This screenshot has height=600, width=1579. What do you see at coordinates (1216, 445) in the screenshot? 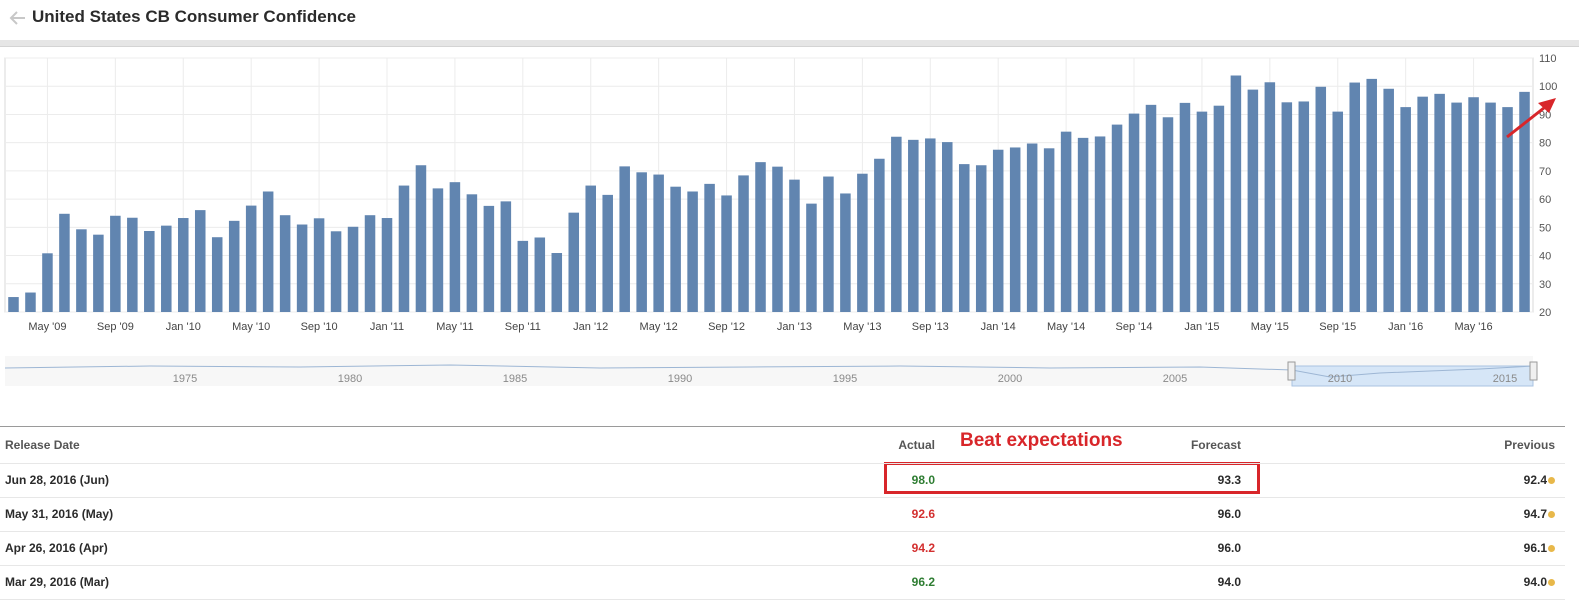
I see `header-forecast: Forecast` at bounding box center [1216, 445].